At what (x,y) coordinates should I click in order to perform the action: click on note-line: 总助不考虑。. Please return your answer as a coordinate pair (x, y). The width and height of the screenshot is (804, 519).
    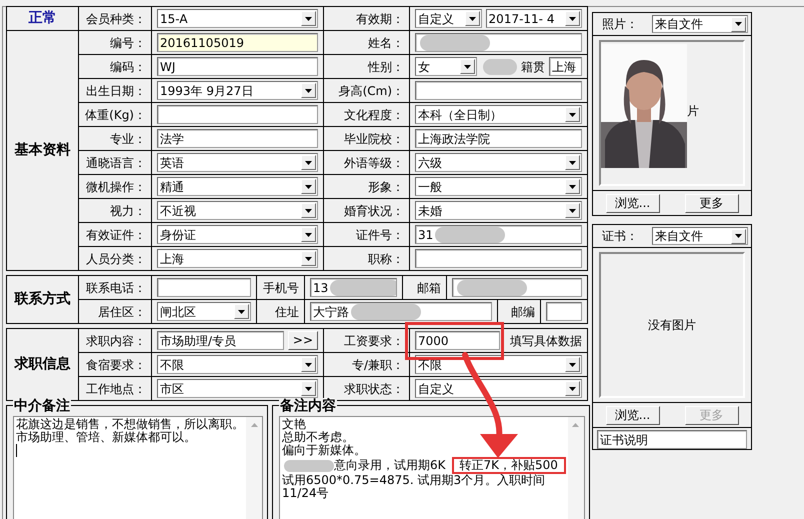
    Looking at the image, I should click on (318, 437).